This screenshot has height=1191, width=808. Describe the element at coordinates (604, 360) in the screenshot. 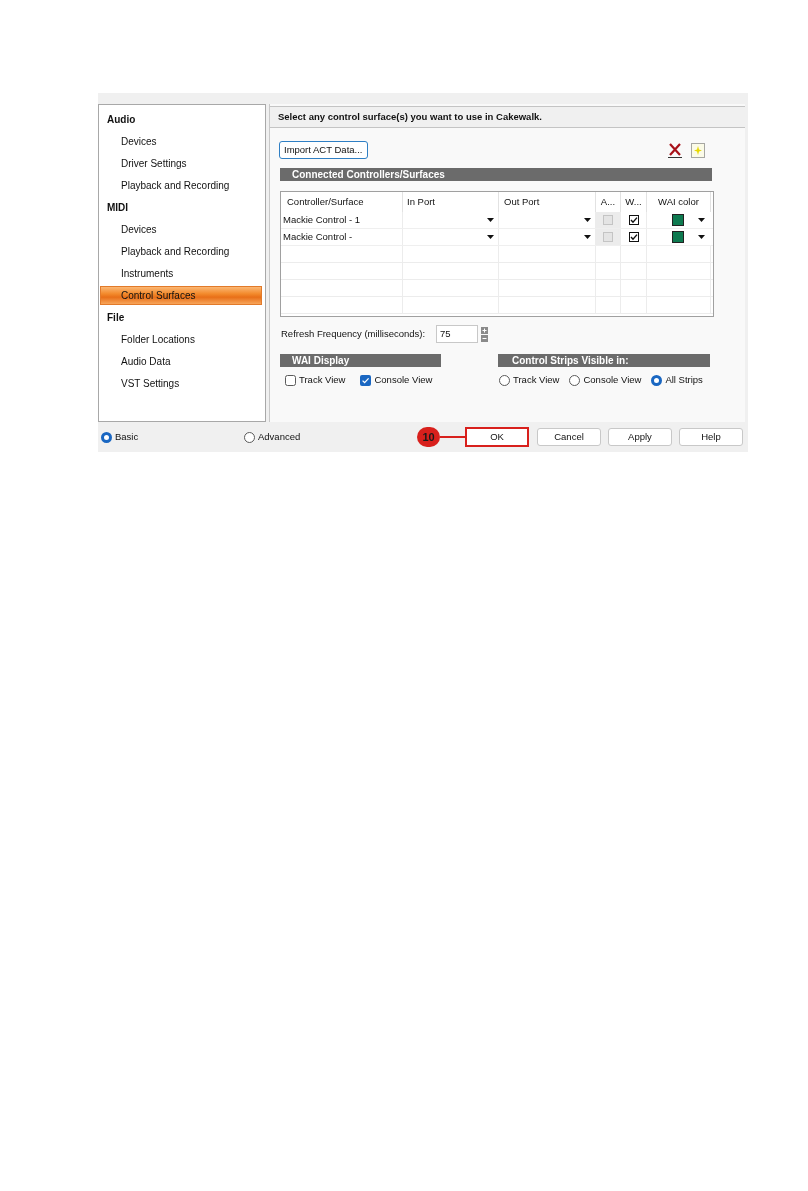

I see `section-header: Control Strips Visible in:` at that location.